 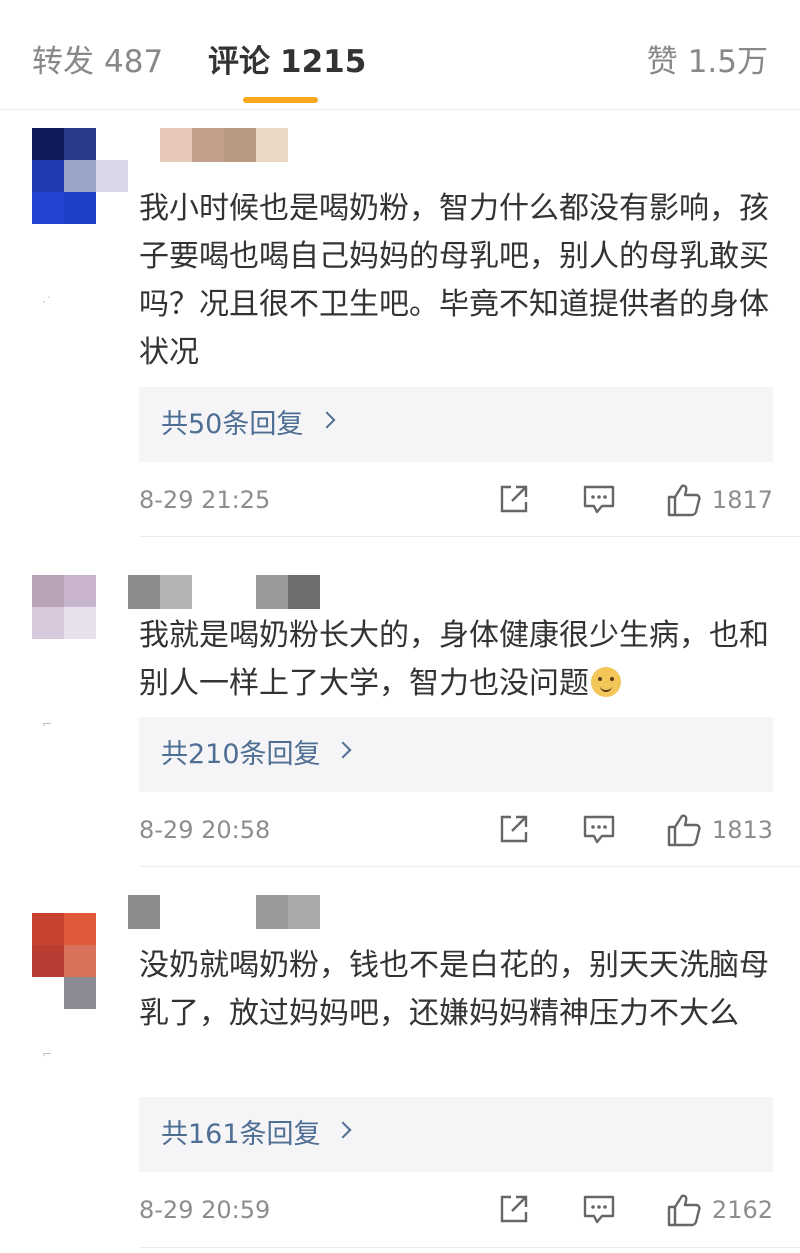 What do you see at coordinates (280, 100) in the screenshot?
I see `active-tab-indicator` at bounding box center [280, 100].